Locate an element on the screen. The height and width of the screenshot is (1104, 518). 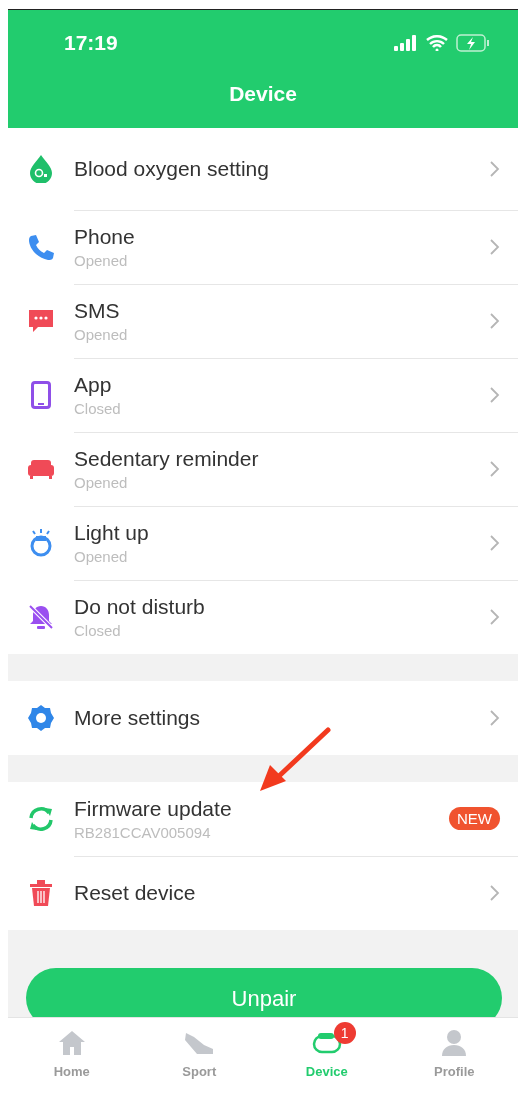
oxygen-drop-icon is located at coordinates (41, 169).